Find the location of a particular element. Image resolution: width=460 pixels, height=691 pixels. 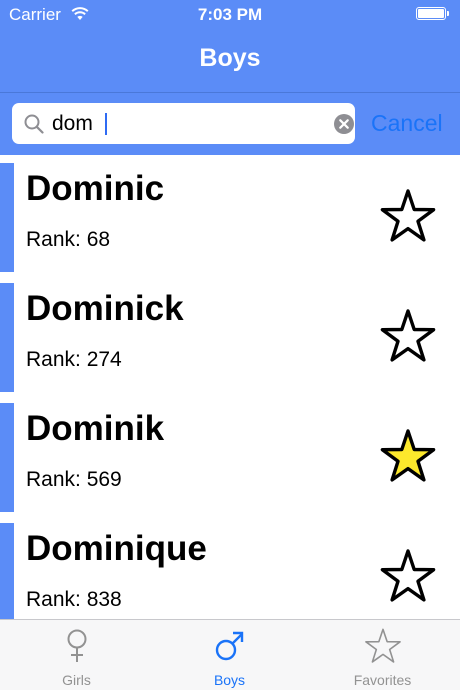

rank-label: Rank: 274 is located at coordinates (74, 359).